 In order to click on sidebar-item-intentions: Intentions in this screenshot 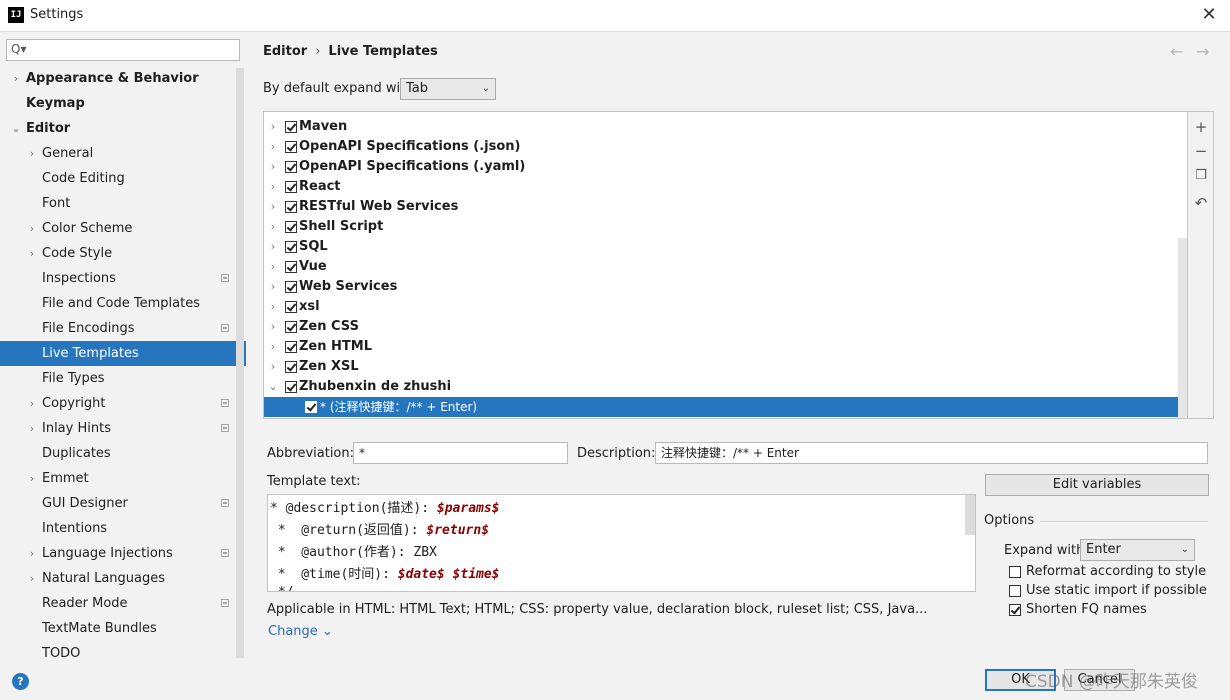, I will do `click(118, 528)`.